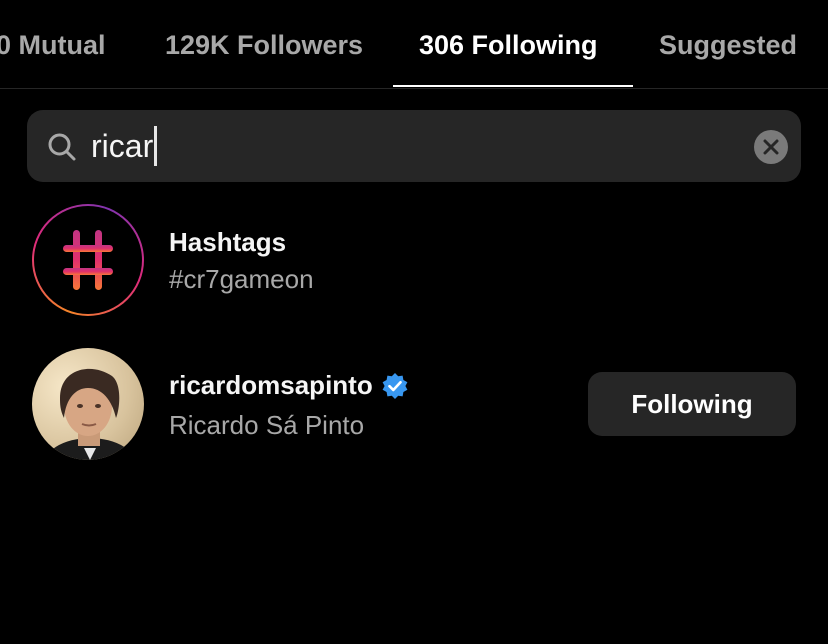 The image size is (828, 644). Describe the element at coordinates (267, 425) in the screenshot. I see `full-name: Ricardo Sá Pinto` at that location.